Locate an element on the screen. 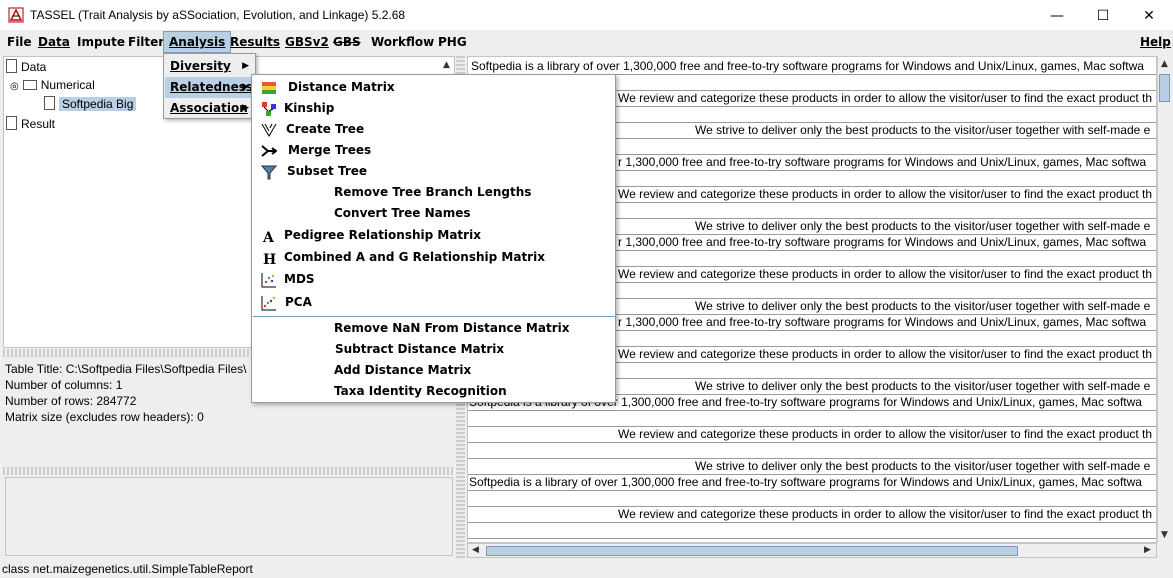 The width and height of the screenshot is (1173, 578). mds-icon is located at coordinates (268, 280).